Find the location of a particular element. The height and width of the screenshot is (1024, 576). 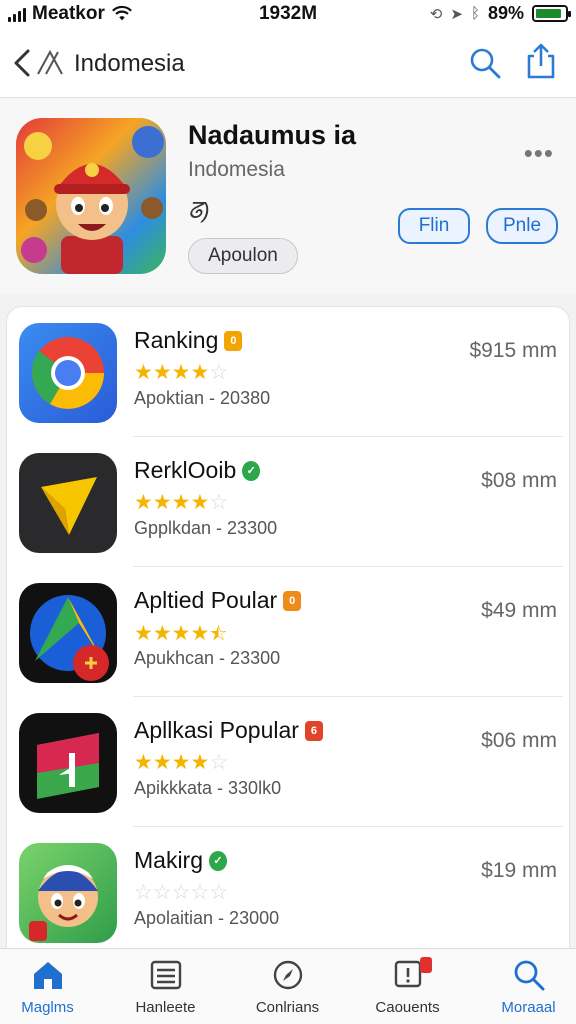

app-rating-glyph: ᘔ) is located at coordinates (199, 210).